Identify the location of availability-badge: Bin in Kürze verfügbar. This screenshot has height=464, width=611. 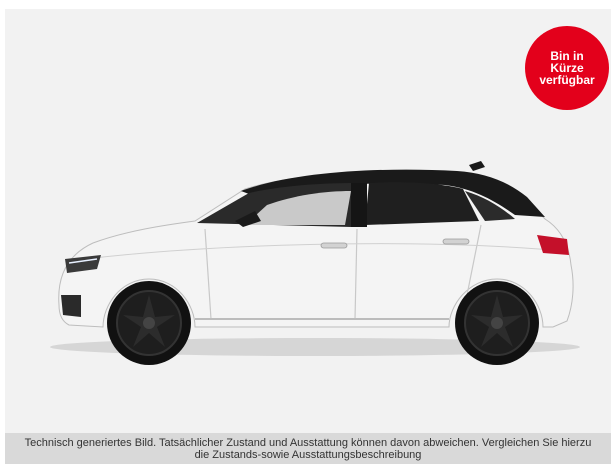
(567, 68).